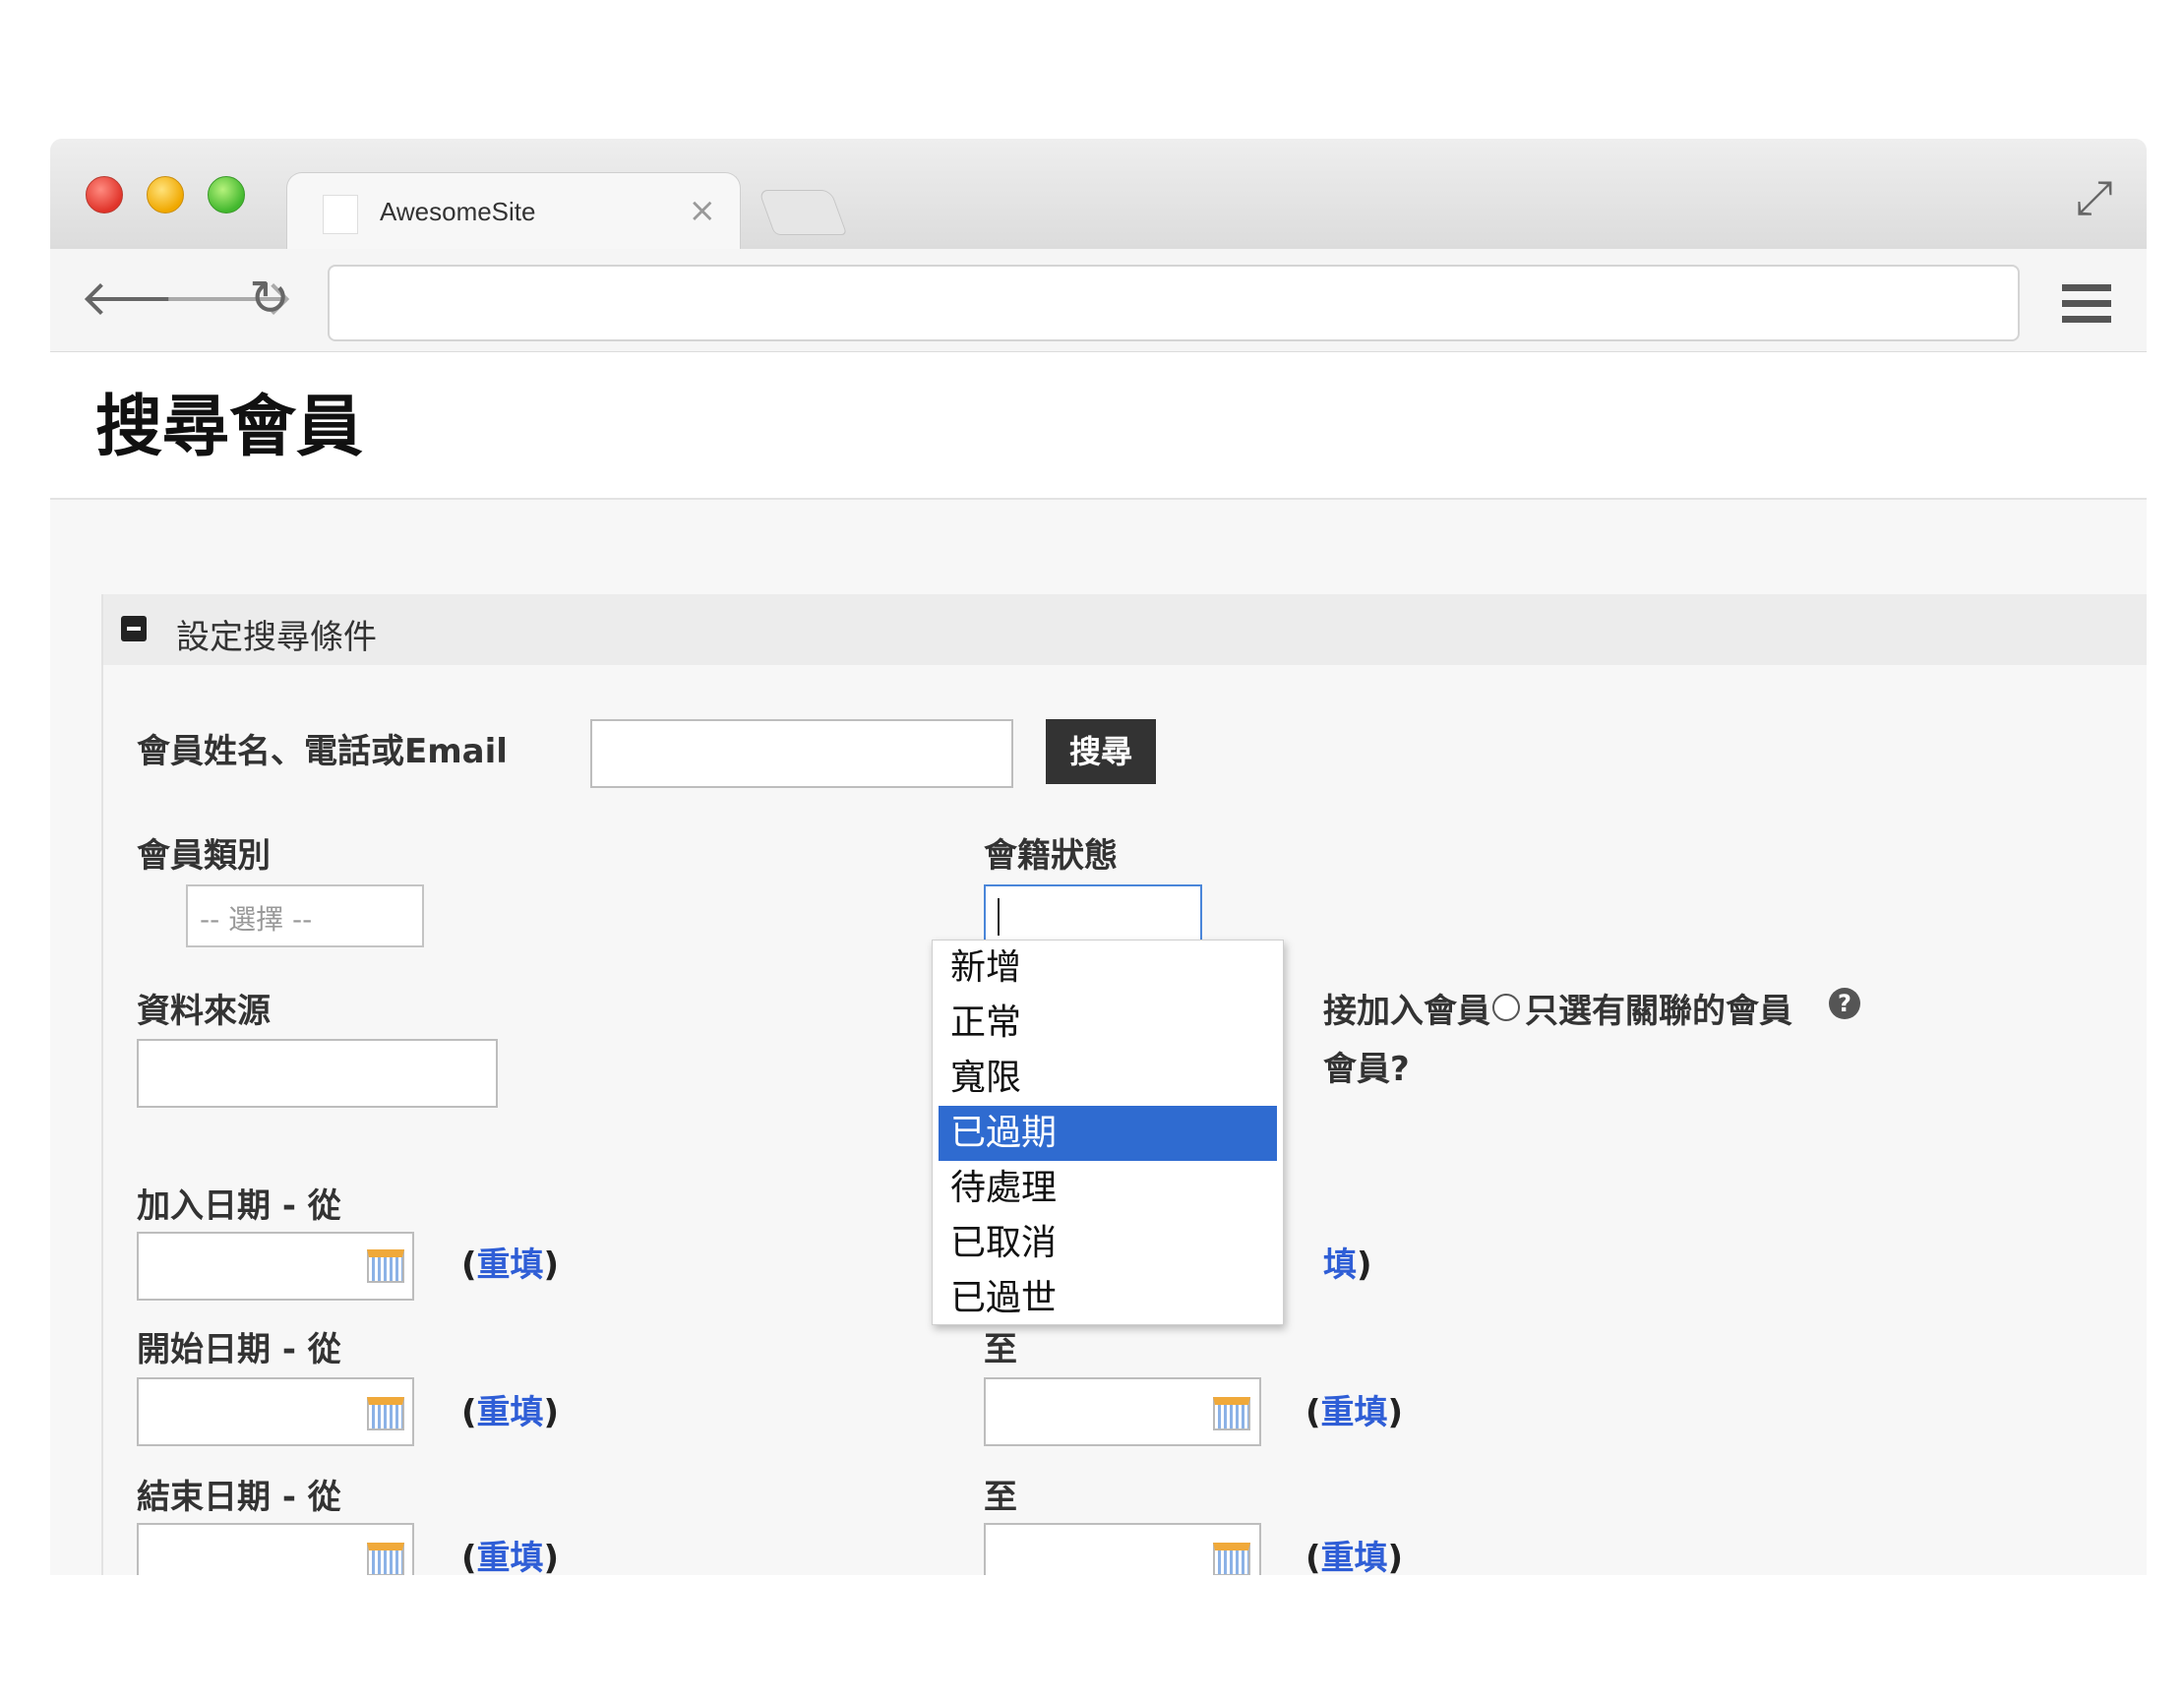 Image resolution: width=2184 pixels, height=1701 pixels. What do you see at coordinates (239, 1497) in the screenshot?
I see `end-date-from-label: 結束日期 - 從` at bounding box center [239, 1497].